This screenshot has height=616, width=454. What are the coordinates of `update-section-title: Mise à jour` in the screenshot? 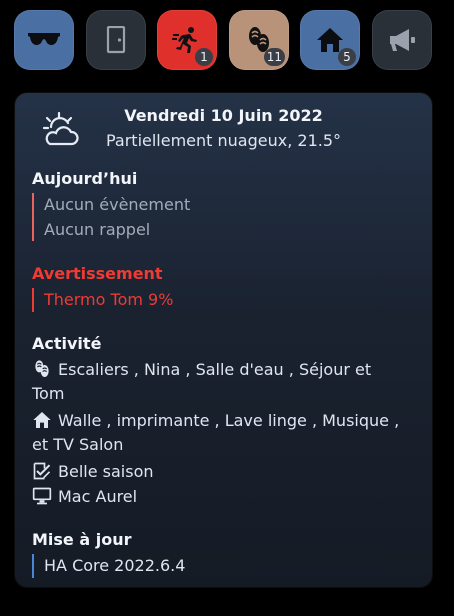 It's located at (82, 539).